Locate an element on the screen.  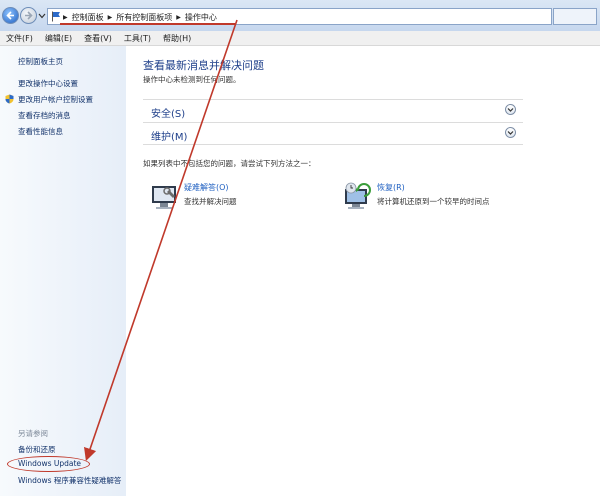
troubleshooting-link: 疑难解答(O) is located at coordinates (206, 187).